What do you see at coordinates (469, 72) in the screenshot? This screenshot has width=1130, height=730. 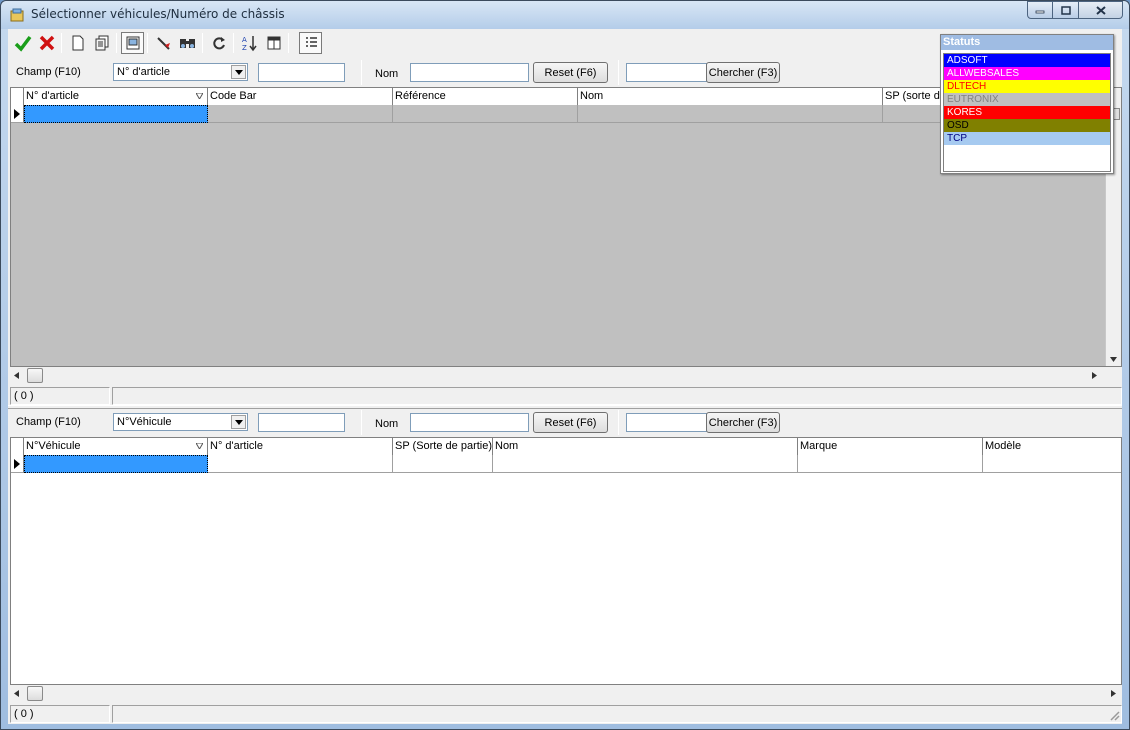 I see `top-nom-input` at bounding box center [469, 72].